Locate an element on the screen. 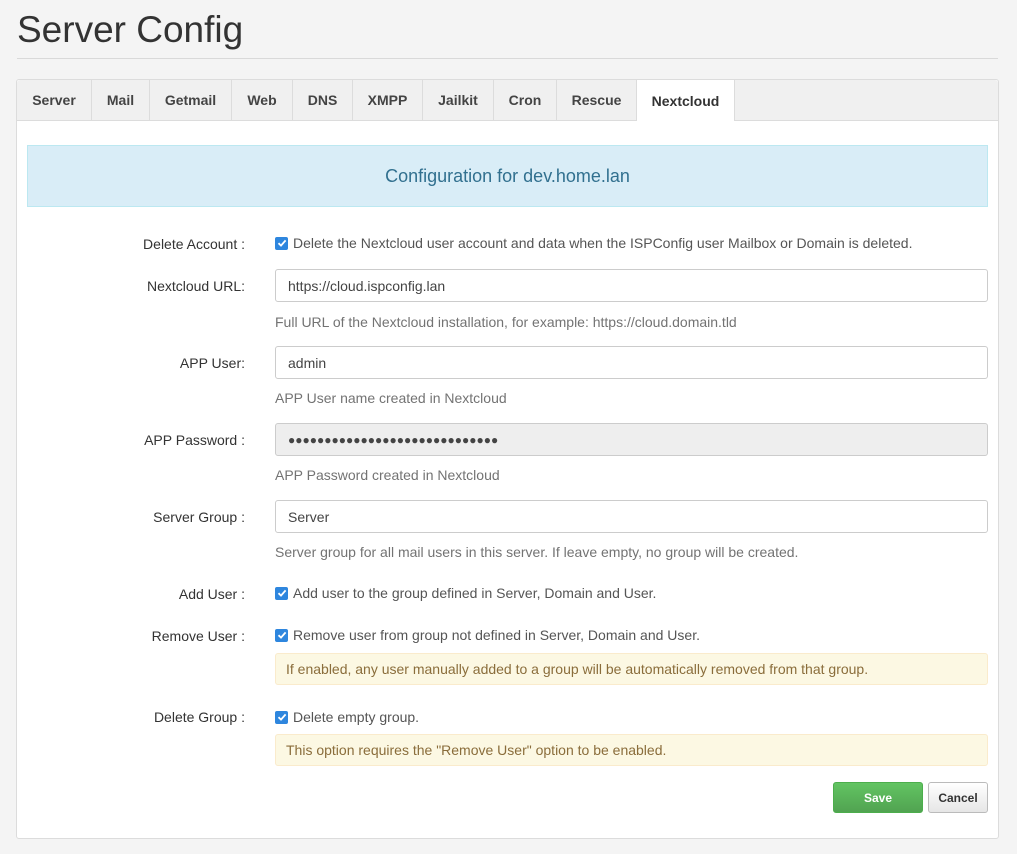  cancel-button: Cancel is located at coordinates (958, 797).